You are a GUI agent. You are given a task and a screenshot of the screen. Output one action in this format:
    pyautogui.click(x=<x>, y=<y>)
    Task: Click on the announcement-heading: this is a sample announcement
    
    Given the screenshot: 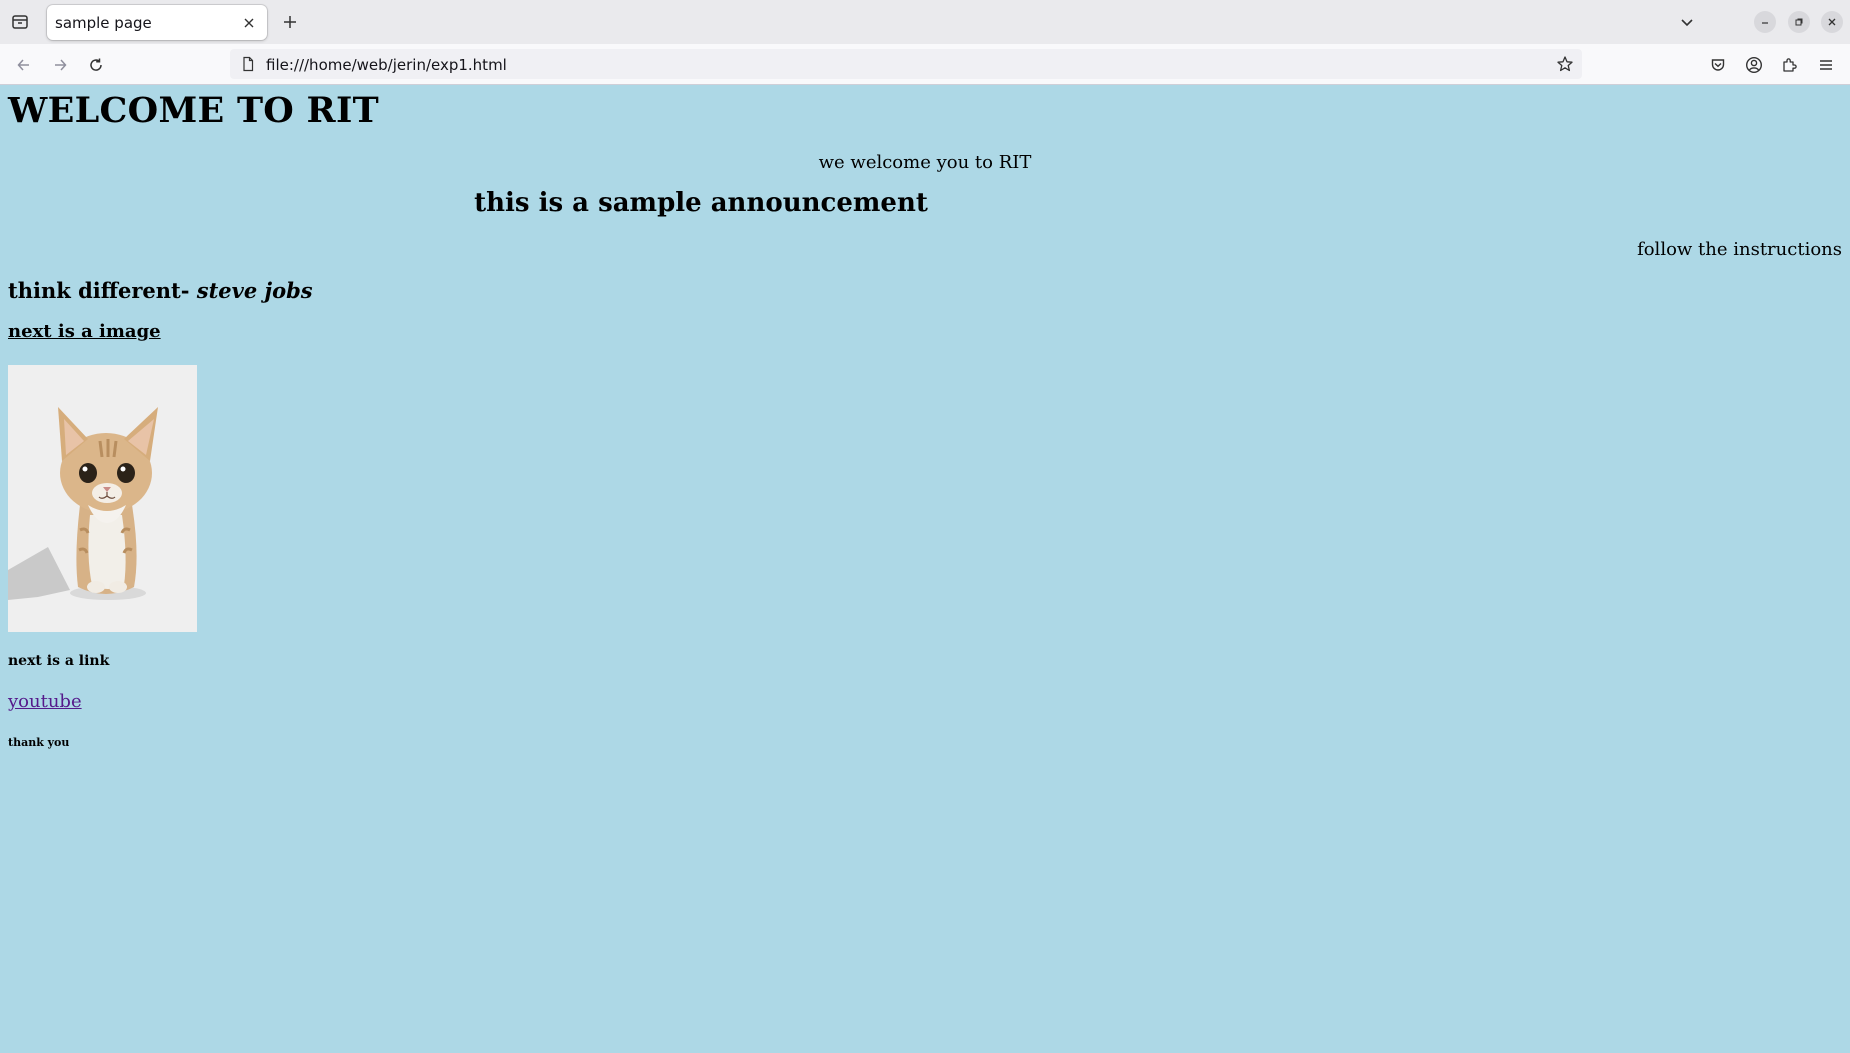 What is the action you would take?
    pyautogui.click(x=701, y=203)
    